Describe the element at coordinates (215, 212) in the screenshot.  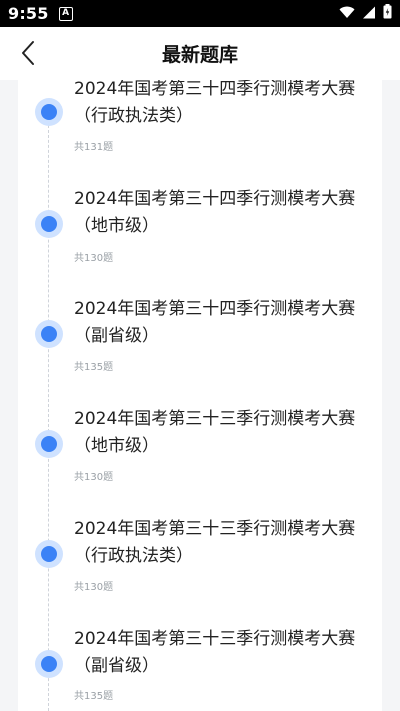
I see `item-title: 2024年国考第三十四季行测模考大赛 （地市级）` at that location.